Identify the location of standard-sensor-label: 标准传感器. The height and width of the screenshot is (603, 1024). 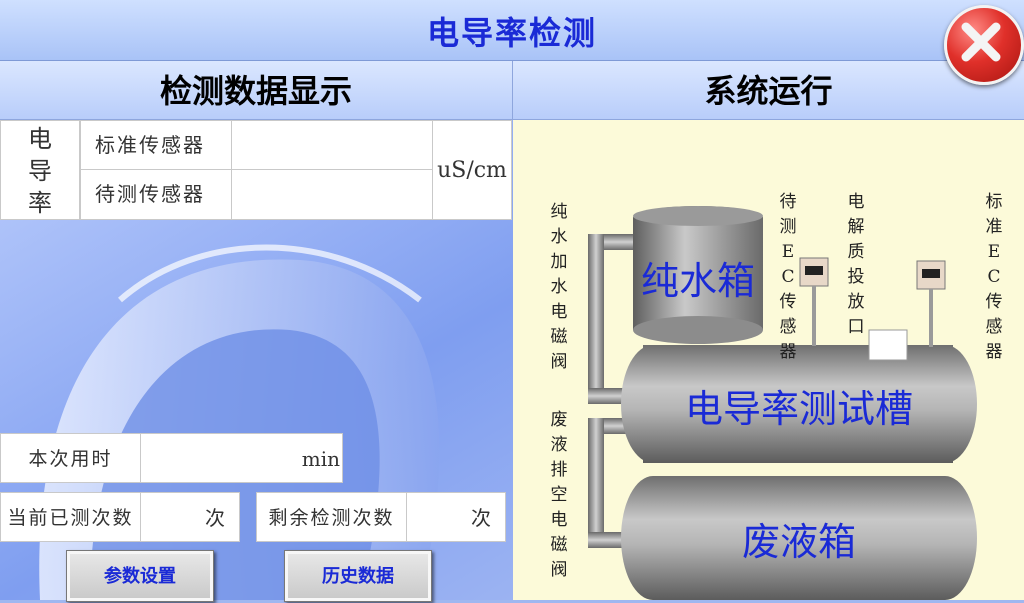
(156, 145).